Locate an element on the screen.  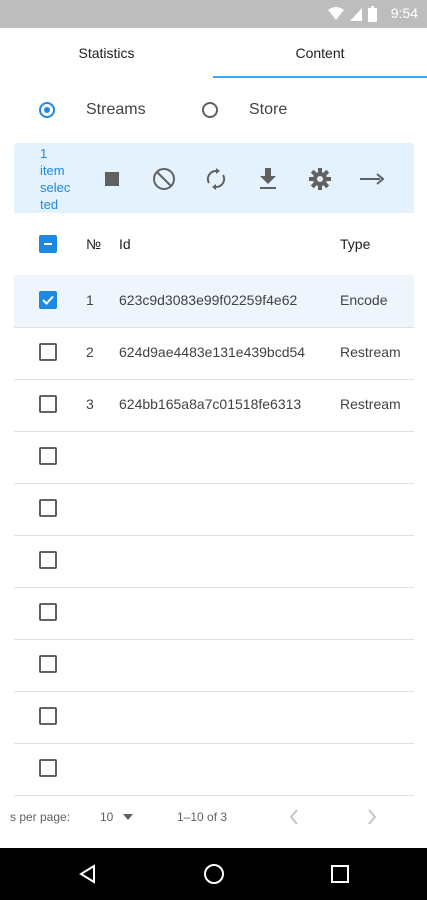
download-button is located at coordinates (268, 179).